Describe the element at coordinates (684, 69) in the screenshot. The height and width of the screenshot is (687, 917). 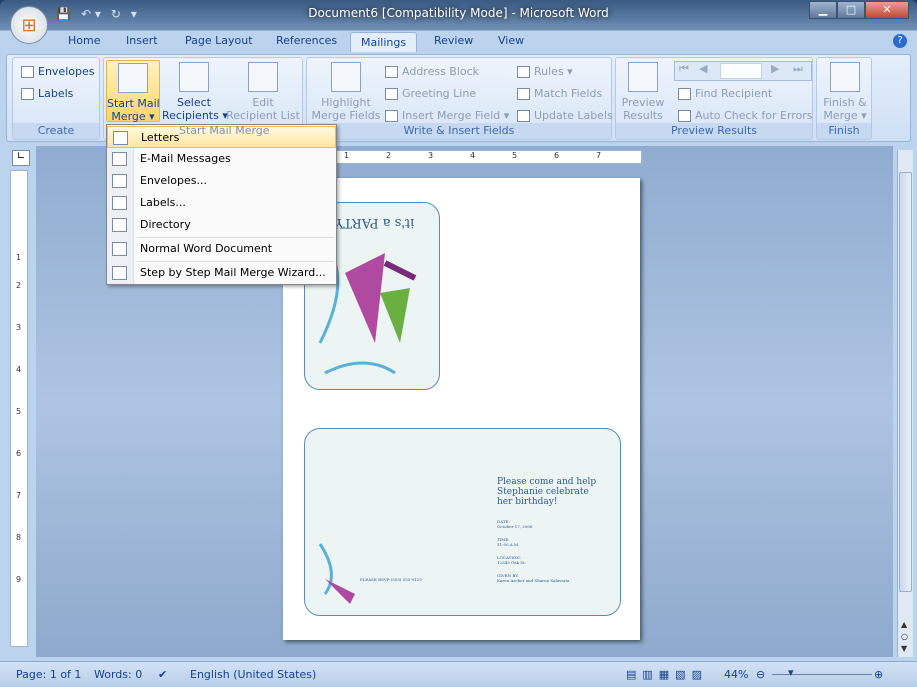
I see `first-record-button: ⏮` at that location.